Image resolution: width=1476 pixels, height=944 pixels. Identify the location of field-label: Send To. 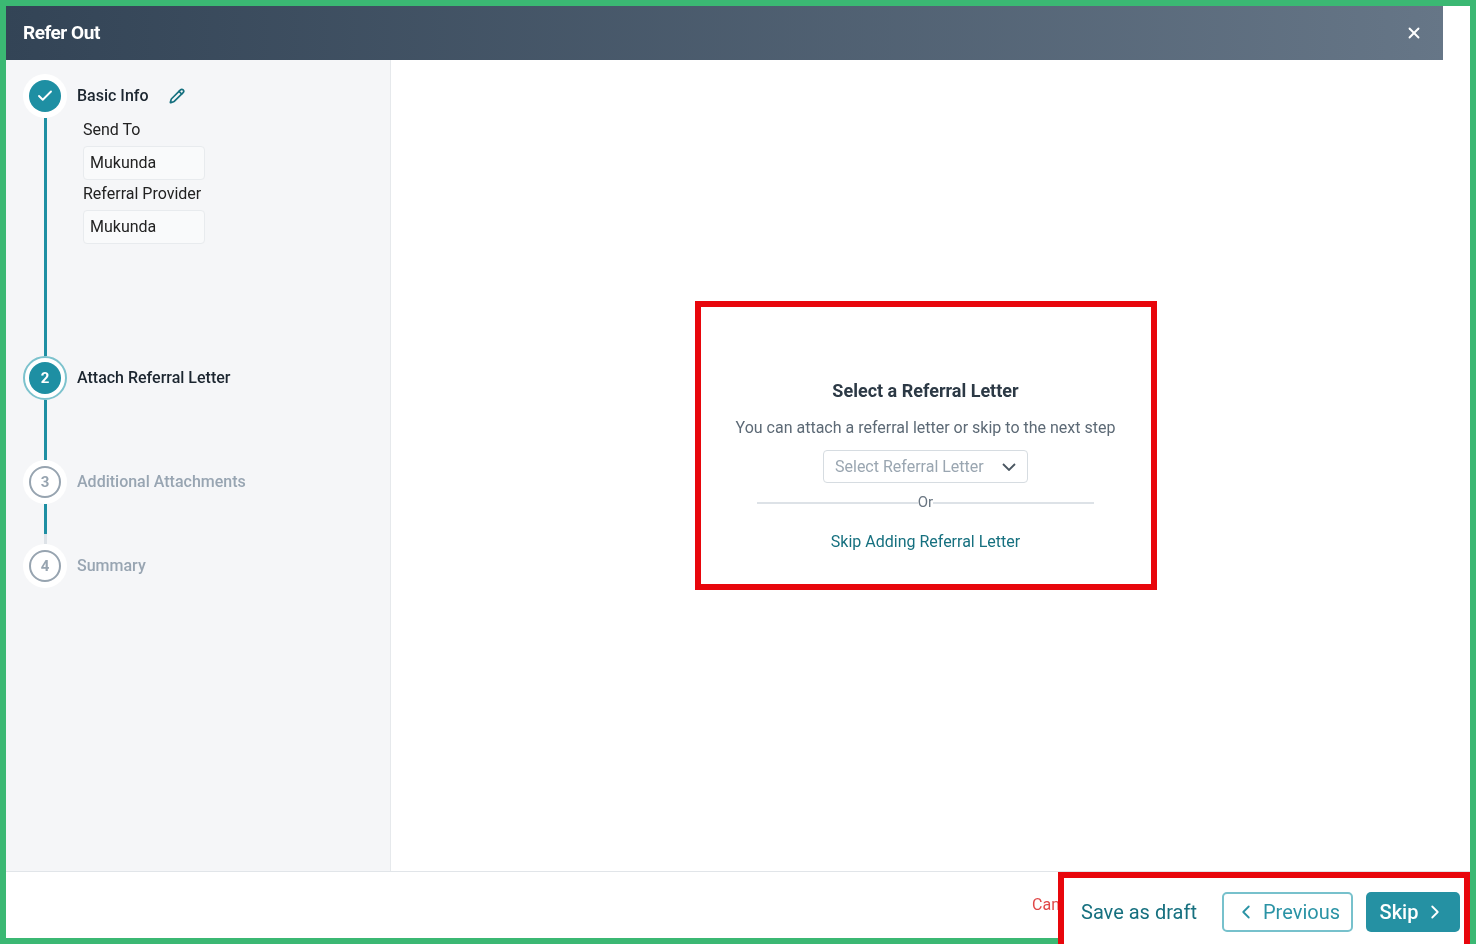
(112, 130).